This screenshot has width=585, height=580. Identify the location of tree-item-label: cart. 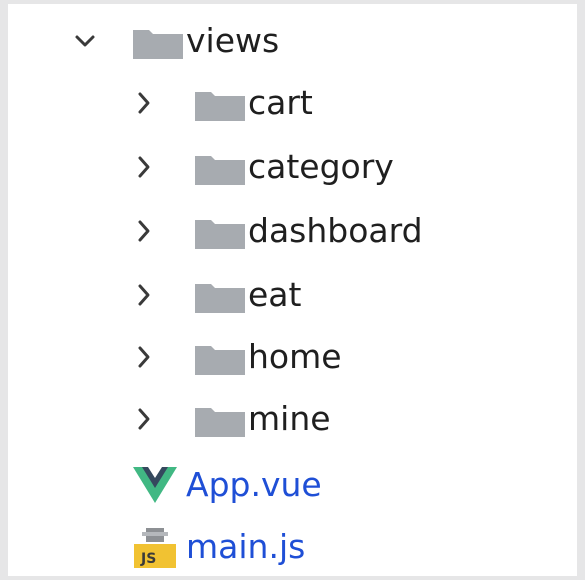
(280, 102).